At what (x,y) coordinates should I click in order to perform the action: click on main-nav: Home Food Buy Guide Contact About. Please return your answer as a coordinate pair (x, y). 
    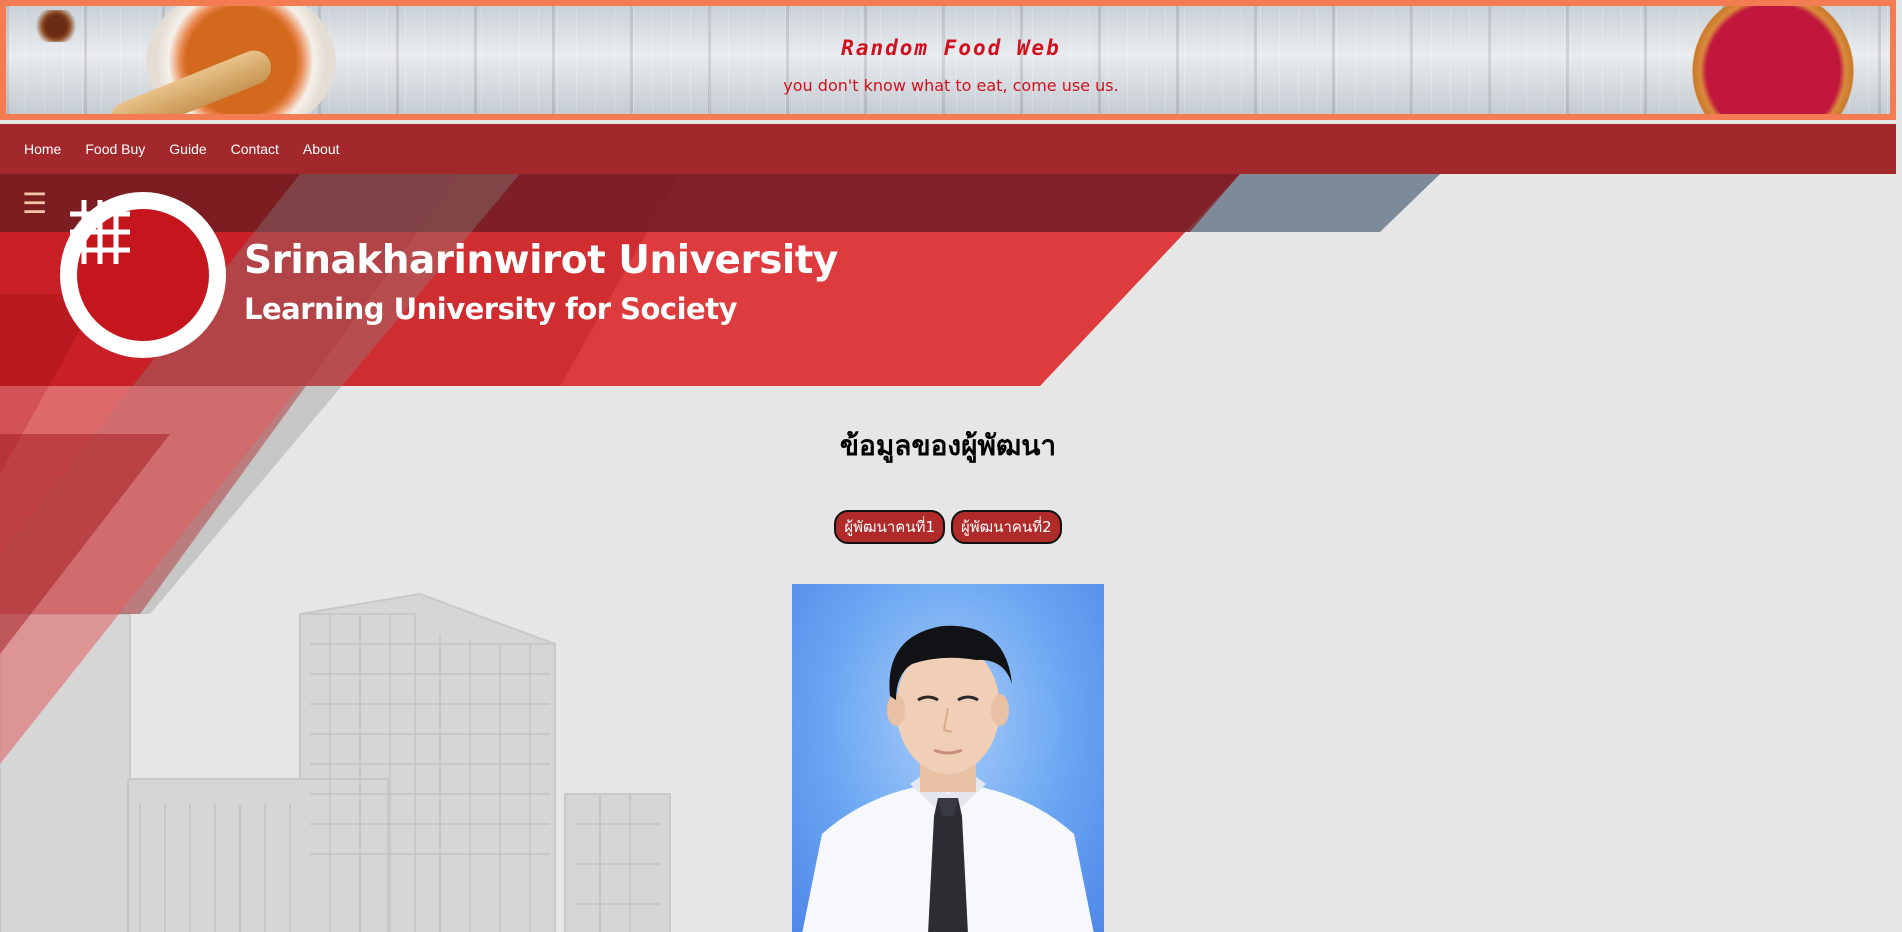
    Looking at the image, I should click on (948, 149).